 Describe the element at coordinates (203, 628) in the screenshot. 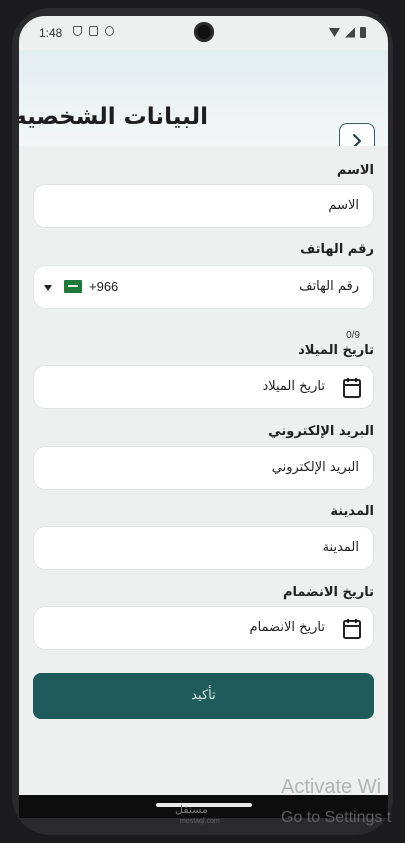

I see `join-date-field: تاريخ الانضمام` at that location.